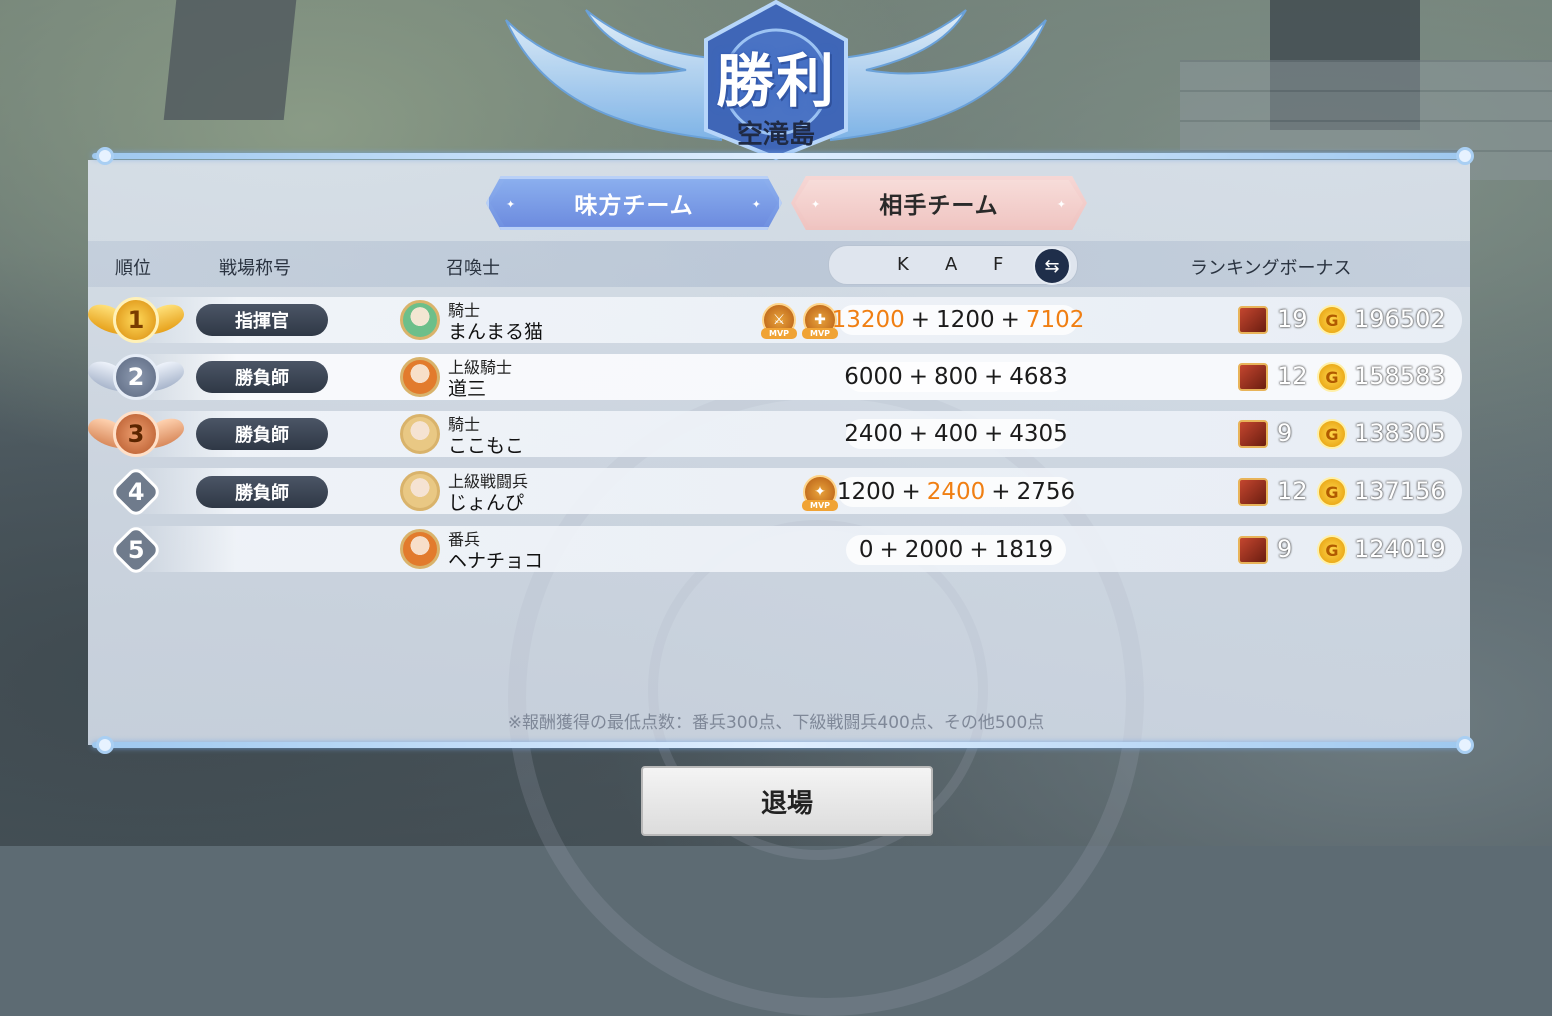  I want to click on kaf-score: 0 + 2000 + 1819, so click(956, 550).